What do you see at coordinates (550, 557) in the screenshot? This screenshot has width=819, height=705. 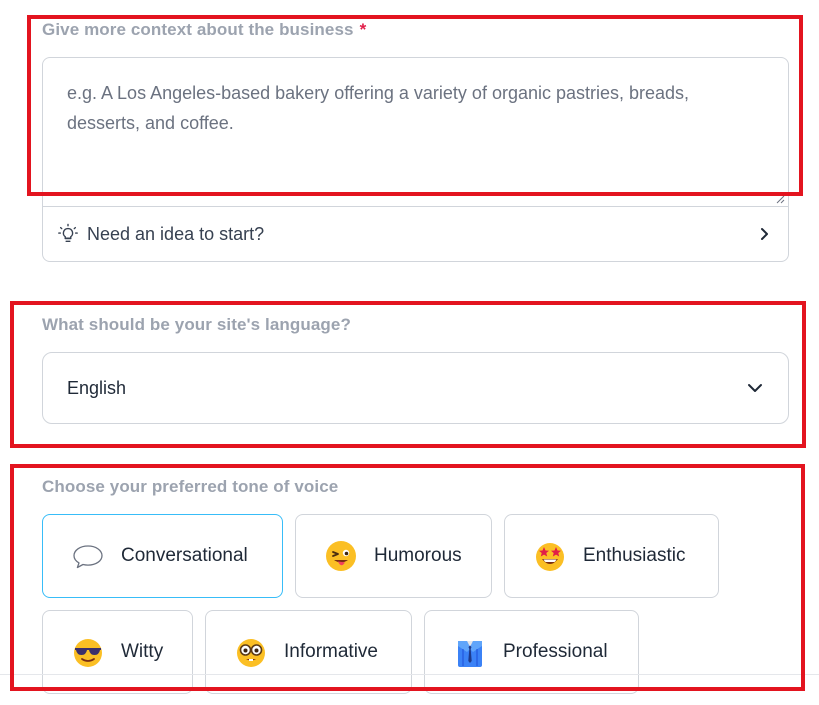 I see `star-struck-face-icon` at bounding box center [550, 557].